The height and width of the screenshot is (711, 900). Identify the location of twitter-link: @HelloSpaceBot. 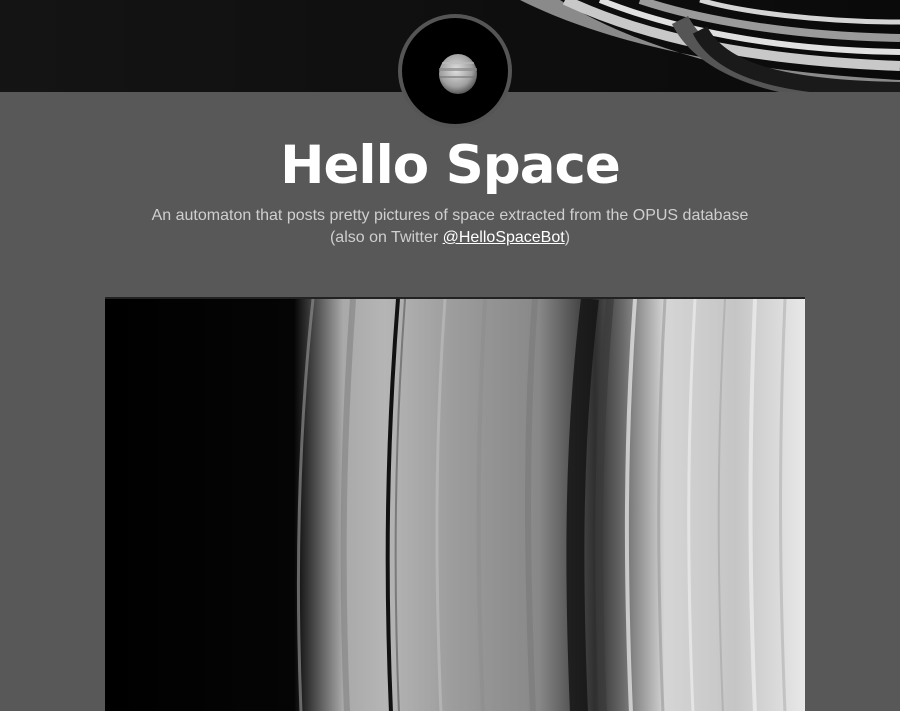
(504, 237).